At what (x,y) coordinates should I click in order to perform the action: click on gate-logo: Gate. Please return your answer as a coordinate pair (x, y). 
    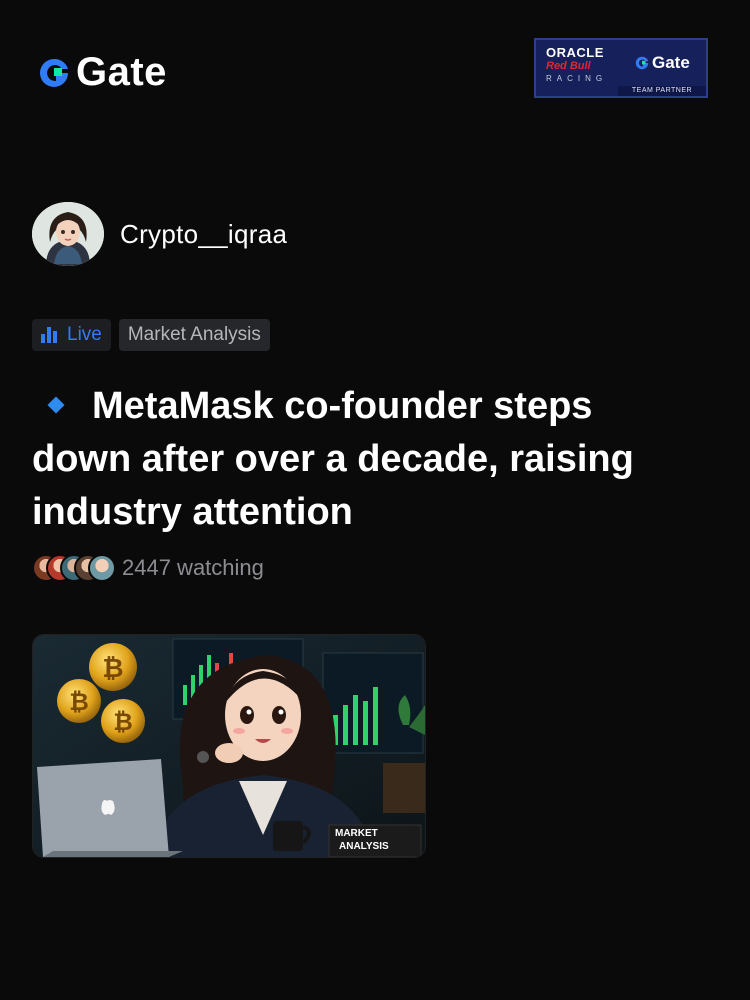
    Looking at the image, I should click on (101, 72).